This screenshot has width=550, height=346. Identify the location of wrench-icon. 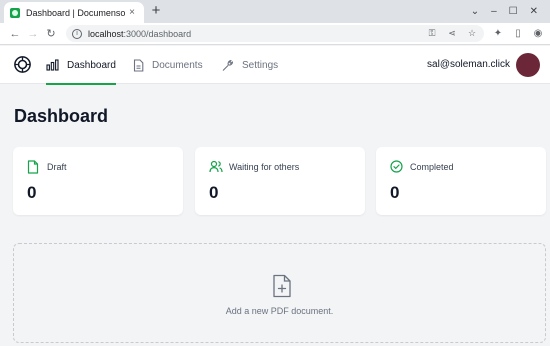
(228, 65).